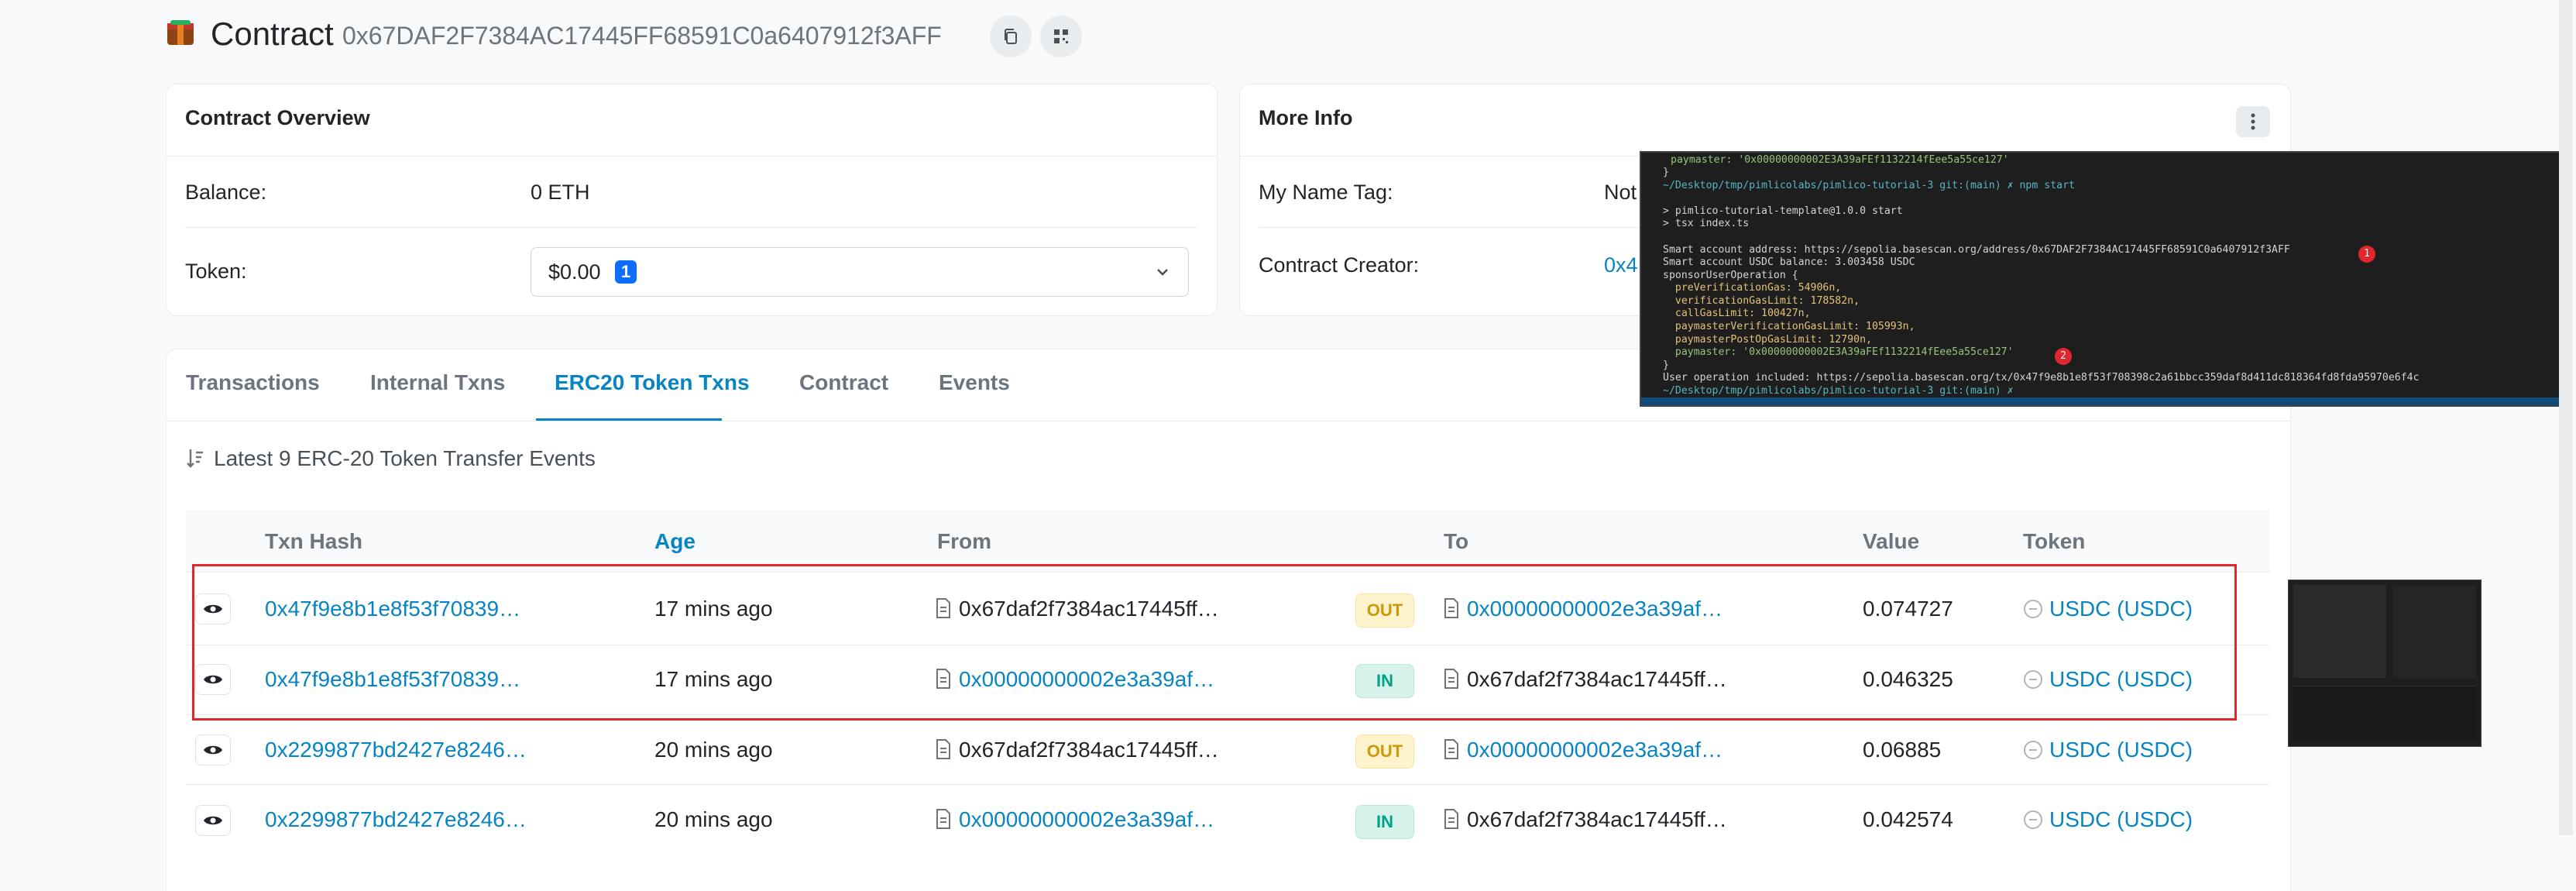  What do you see at coordinates (964, 541) in the screenshot?
I see `th-from: From` at bounding box center [964, 541].